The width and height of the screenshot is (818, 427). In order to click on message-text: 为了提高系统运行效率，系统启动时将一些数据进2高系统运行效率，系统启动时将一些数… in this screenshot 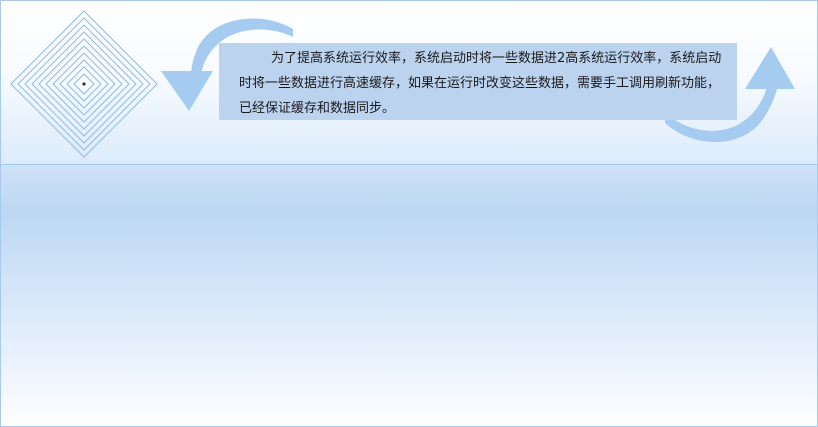, I will do `click(480, 83)`.